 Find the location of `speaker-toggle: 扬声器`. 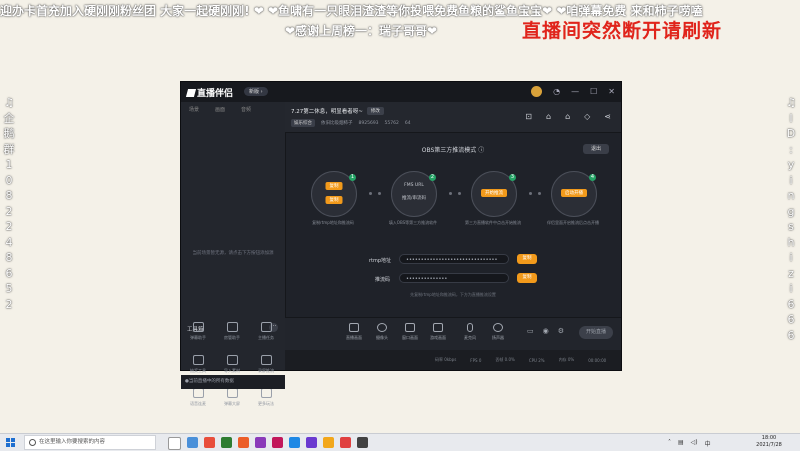

speaker-toggle: 扬声器 is located at coordinates (498, 332).